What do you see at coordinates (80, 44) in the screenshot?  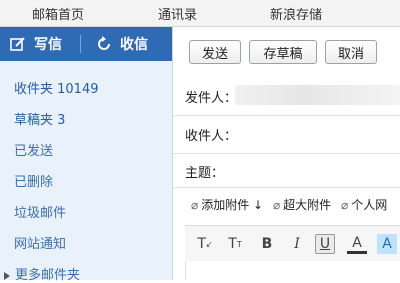 I see `action-divider` at bounding box center [80, 44].